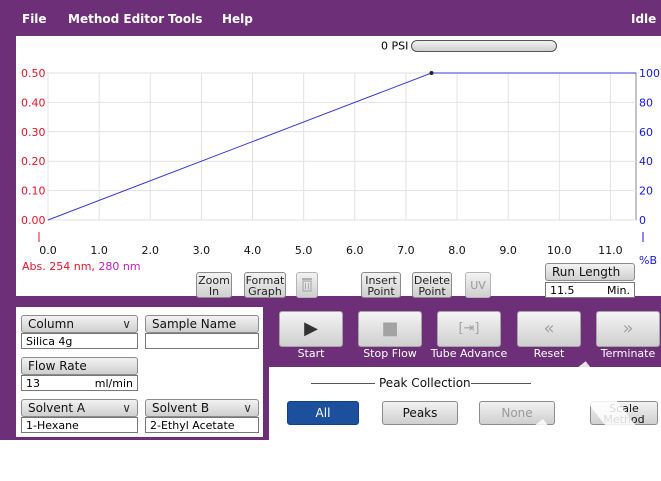 The height and width of the screenshot is (481, 661). What do you see at coordinates (58, 266) in the screenshot?
I see `legend-abs-254: Abs. 254 nm,` at bounding box center [58, 266].